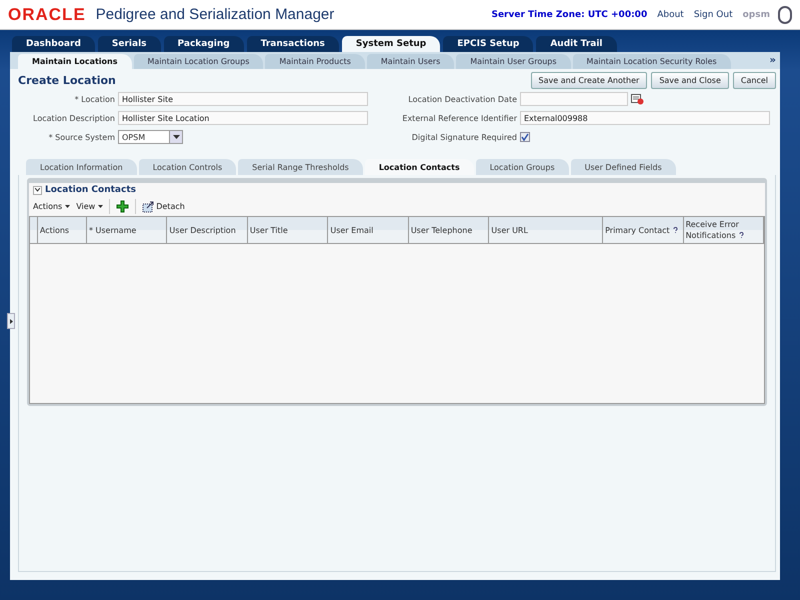 This screenshot has width=800, height=600. Describe the element at coordinates (148, 206) in the screenshot. I see `detach-icon` at that location.